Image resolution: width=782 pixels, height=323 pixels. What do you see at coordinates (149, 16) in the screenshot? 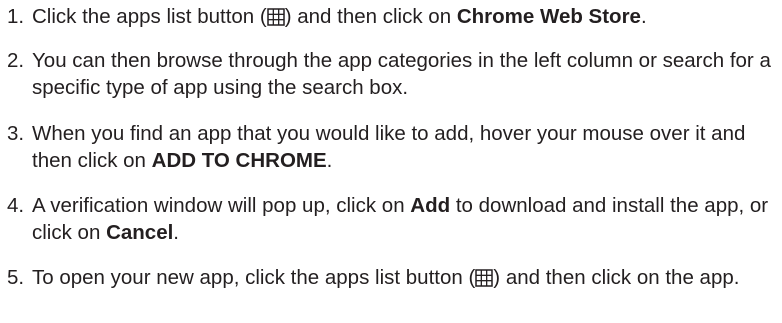
I see `step-text-run: Click the apps list button (` at bounding box center [149, 16].